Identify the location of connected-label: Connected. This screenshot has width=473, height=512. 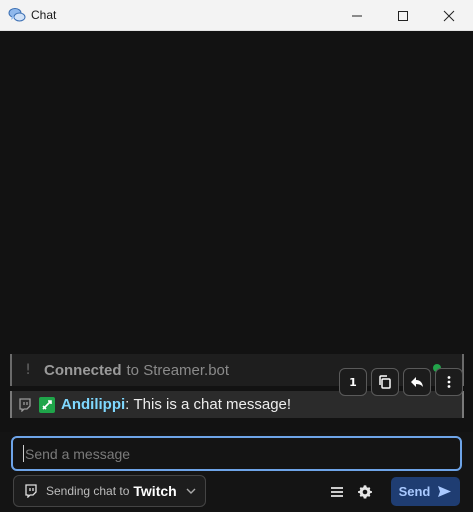
(83, 370).